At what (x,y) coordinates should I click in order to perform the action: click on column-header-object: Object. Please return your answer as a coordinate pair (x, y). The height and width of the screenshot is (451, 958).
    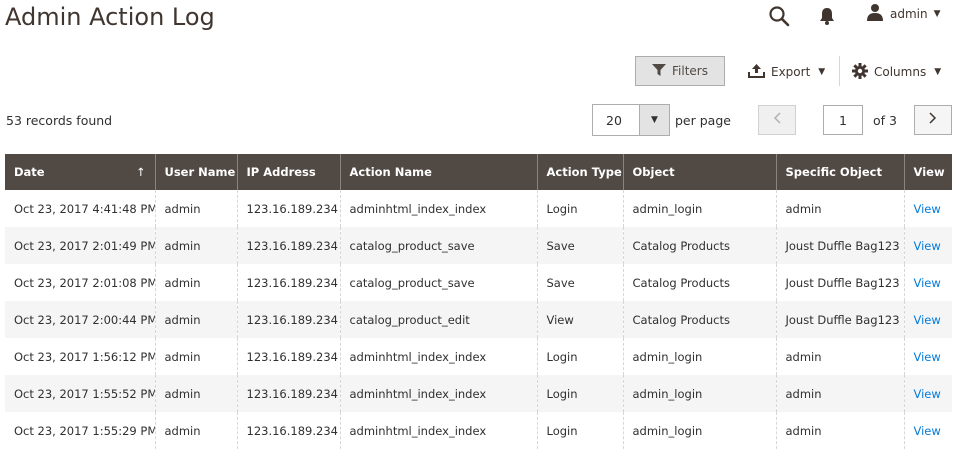
    Looking at the image, I should click on (699, 172).